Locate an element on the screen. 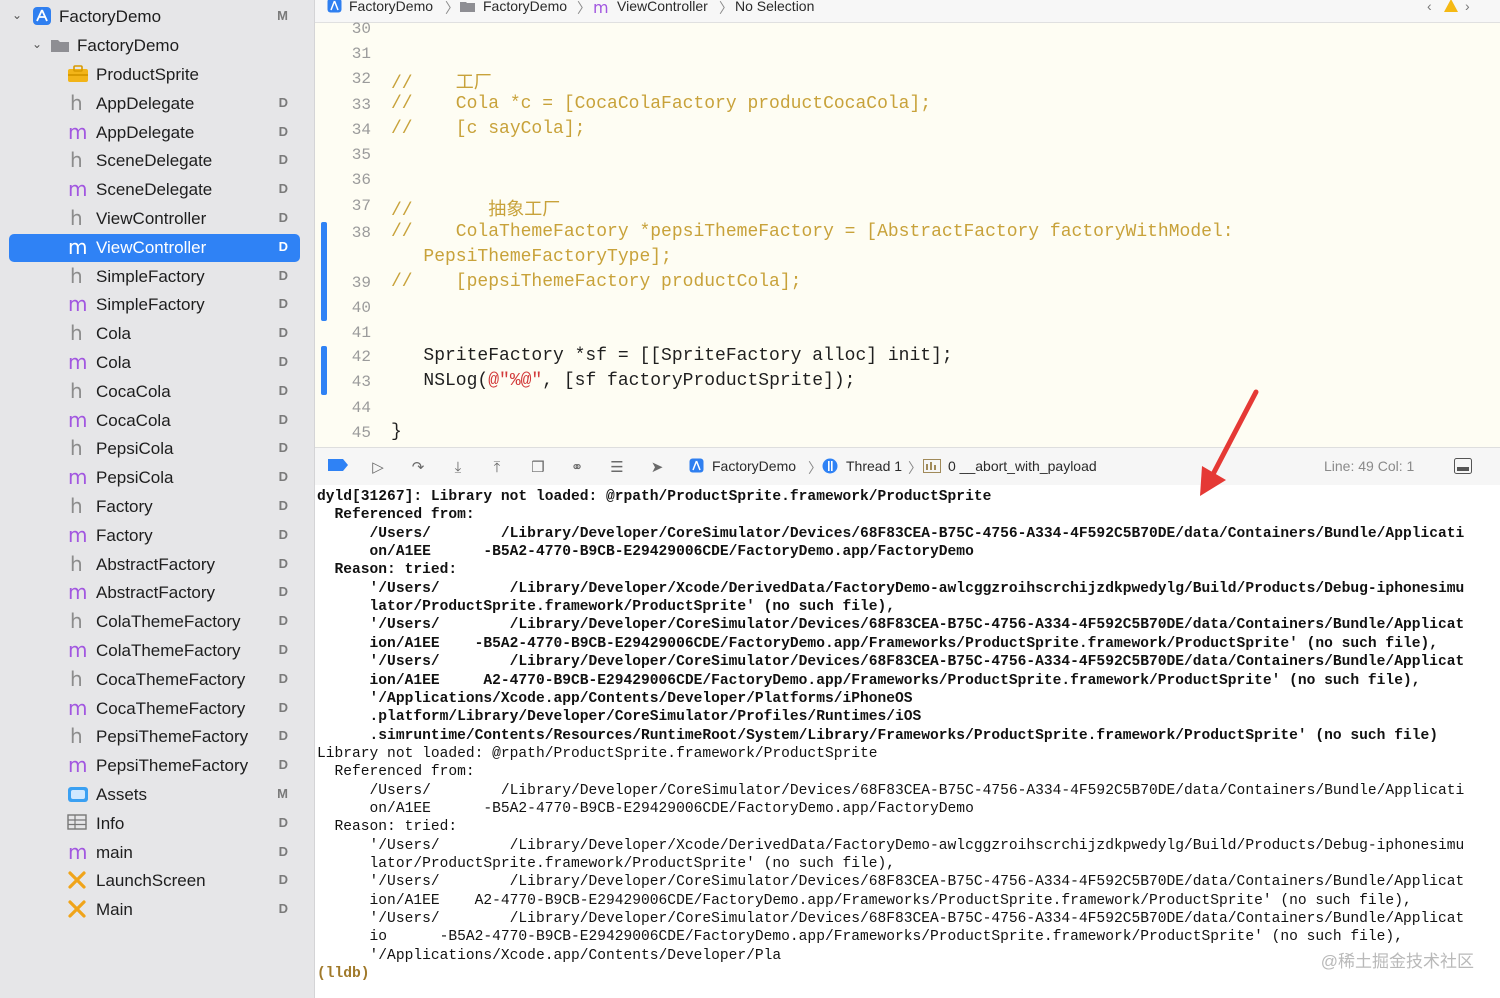  nav-item-label: AbstractFactory is located at coordinates (156, 593).